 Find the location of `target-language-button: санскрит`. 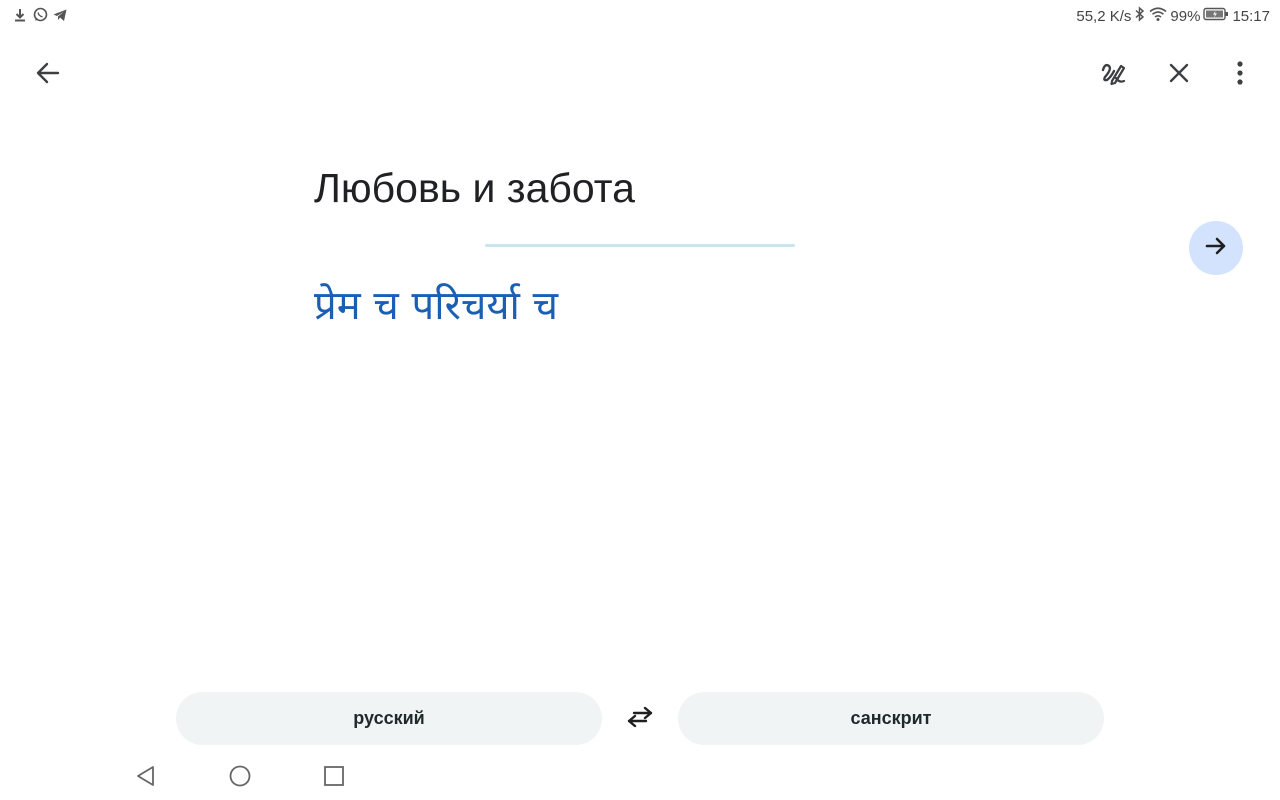

target-language-button: санскрит is located at coordinates (891, 718).